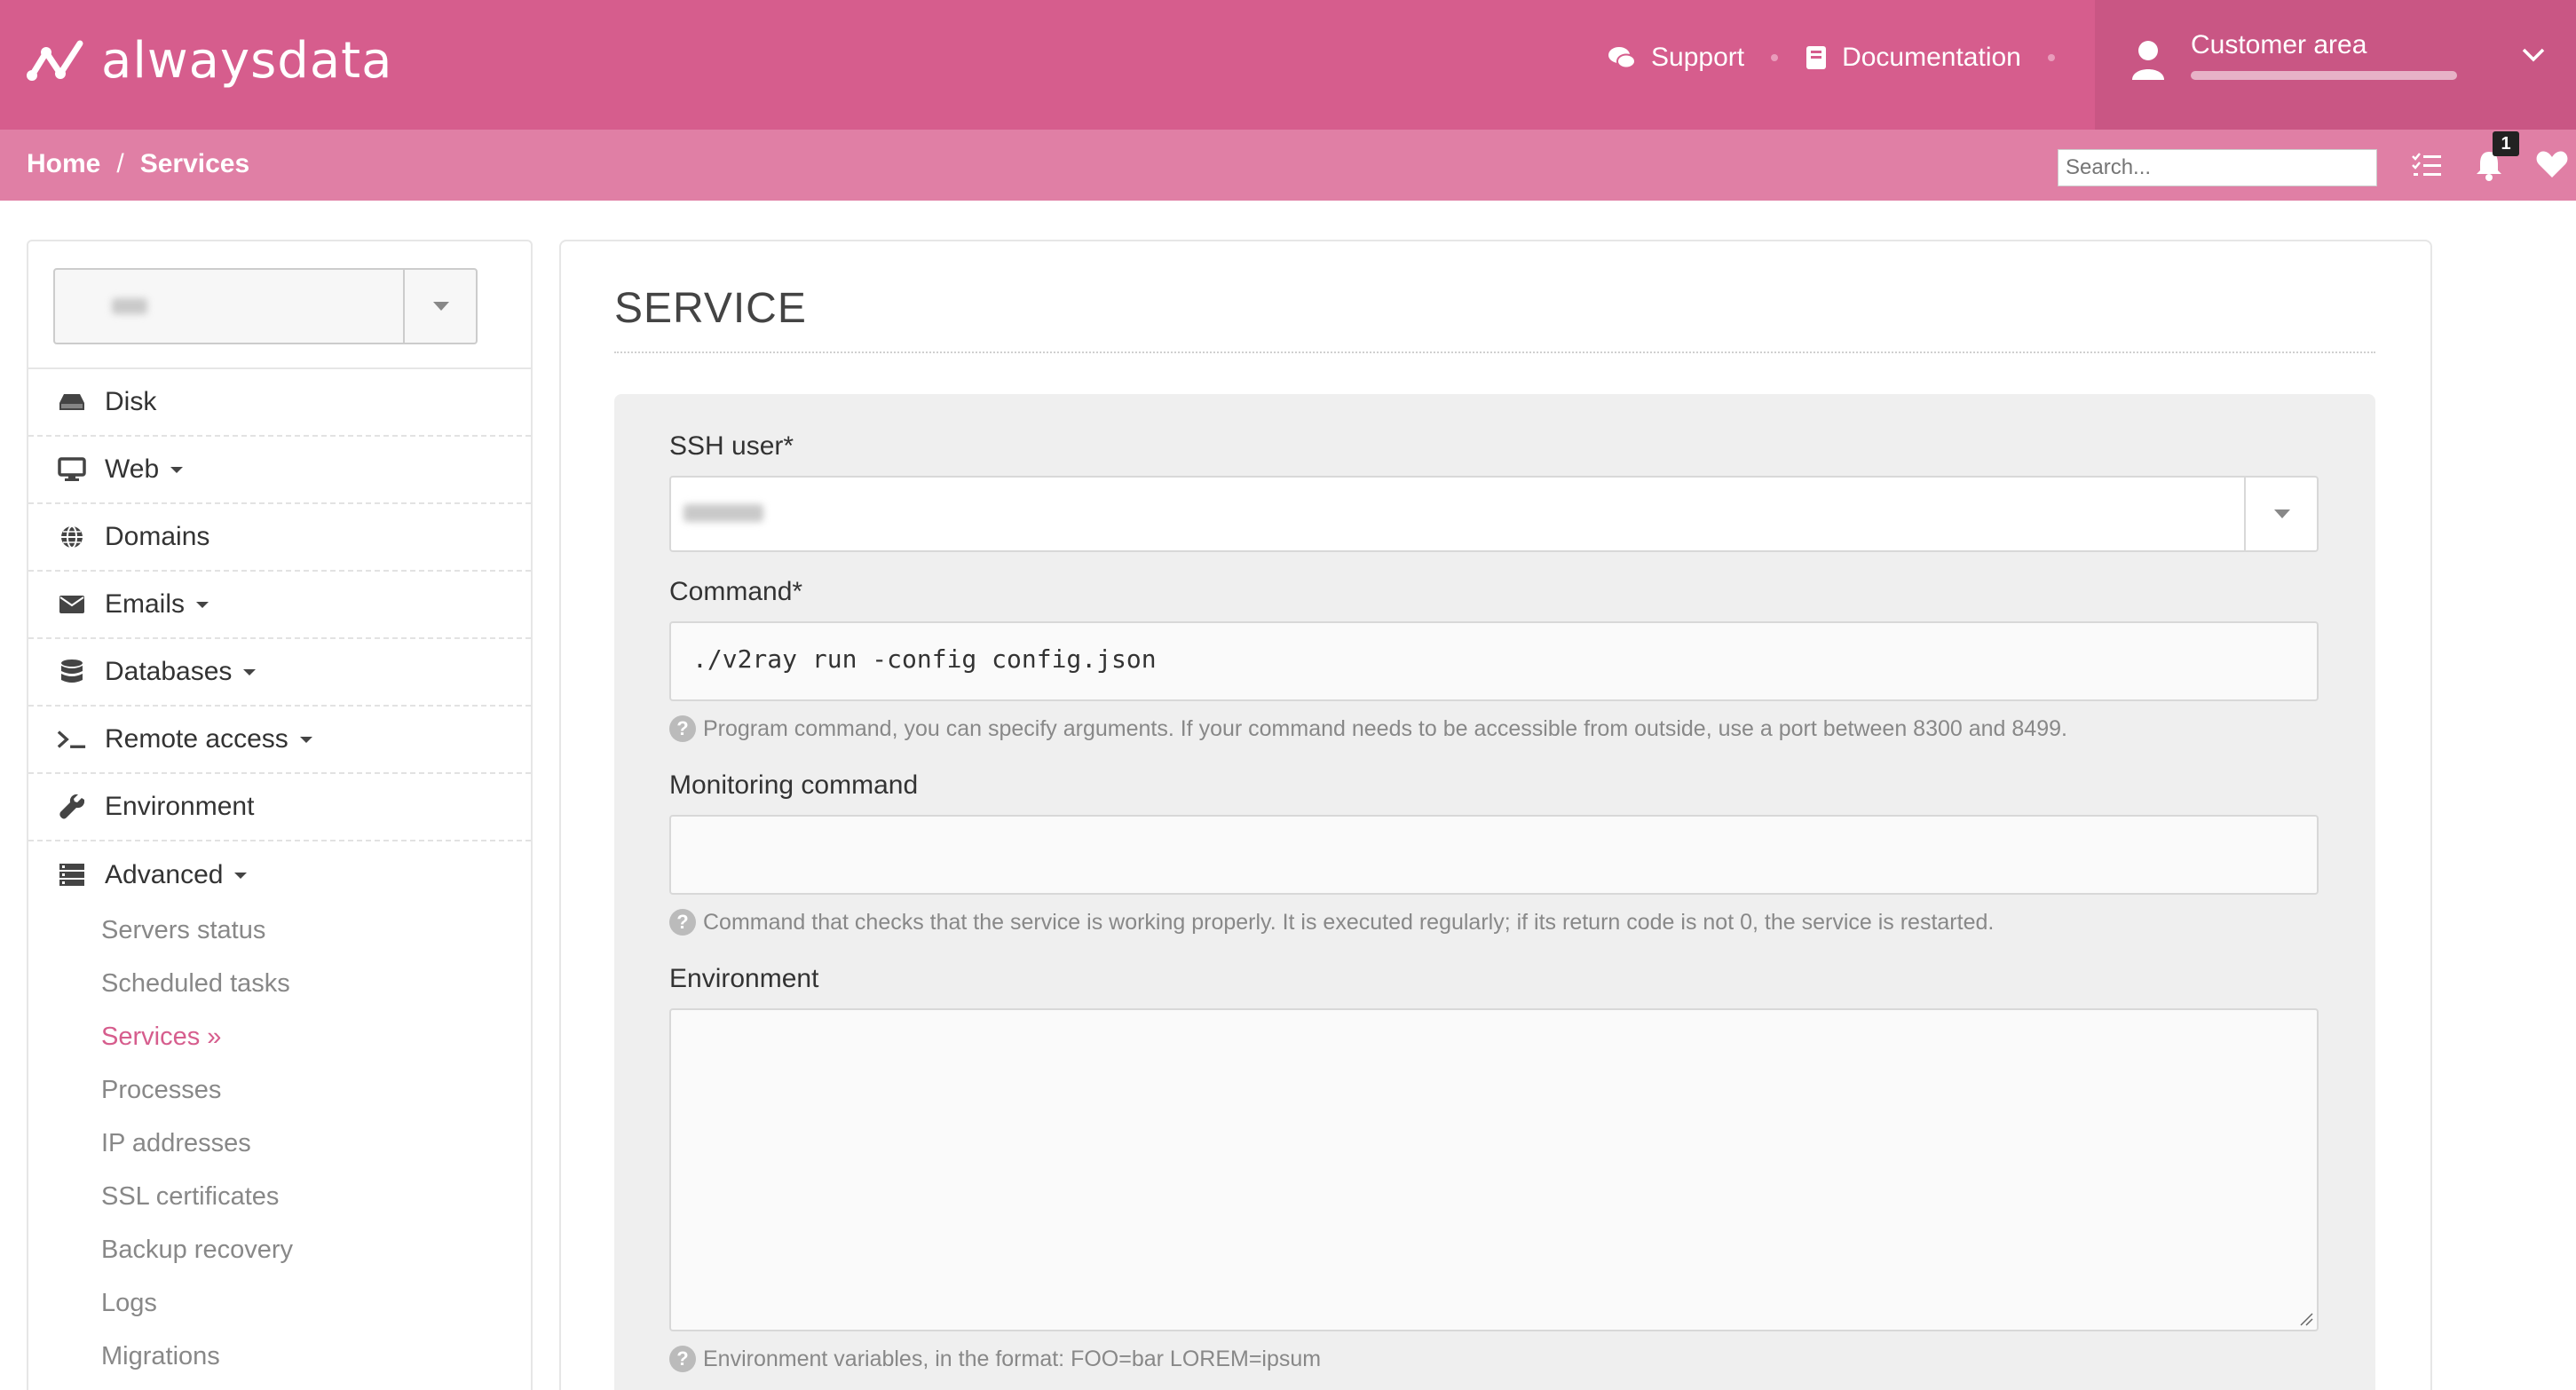 This screenshot has height=1390, width=2576. What do you see at coordinates (279, 875) in the screenshot?
I see `sidebar-item-advanced: Advanced` at bounding box center [279, 875].